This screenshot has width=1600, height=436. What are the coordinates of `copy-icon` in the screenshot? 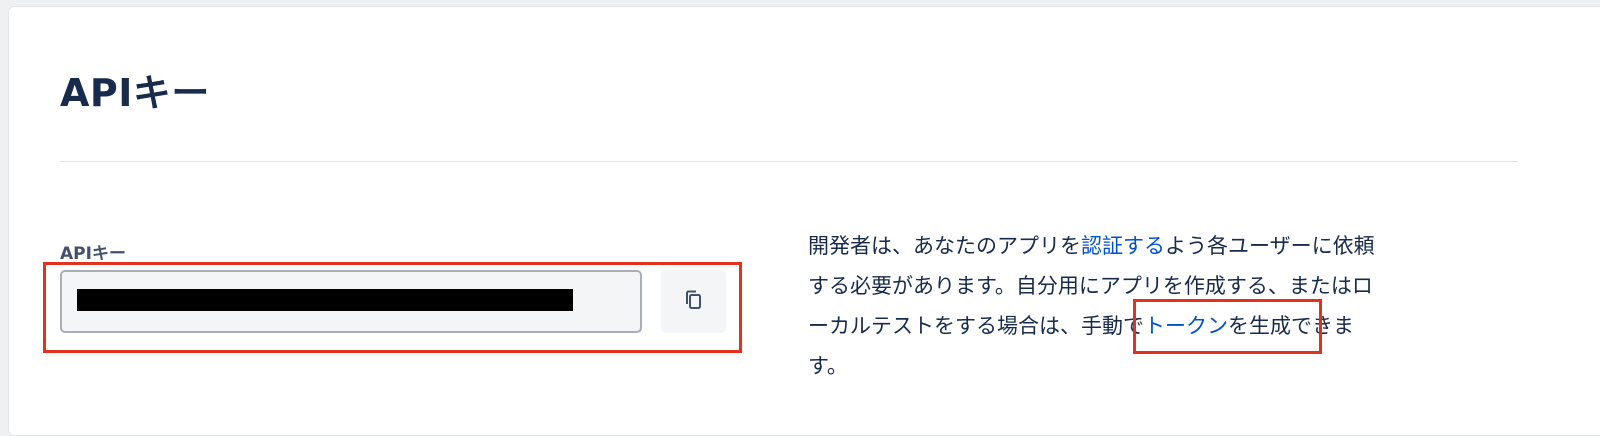 It's located at (694, 301).